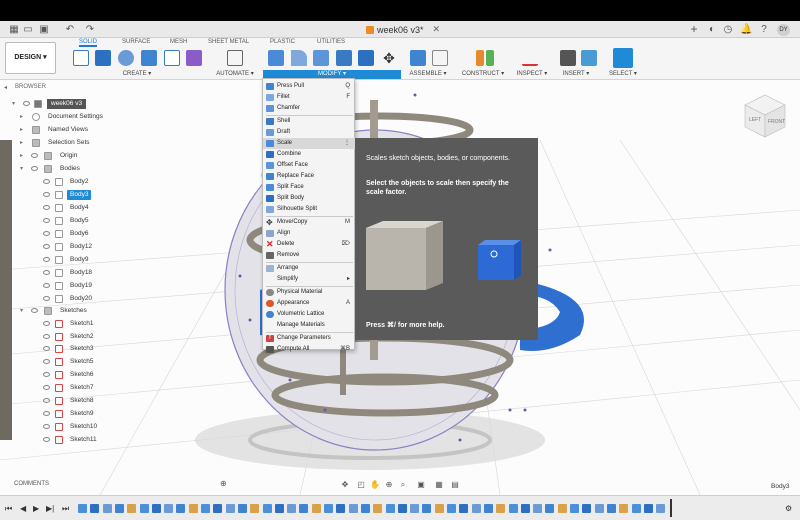  Describe the element at coordinates (116, 208) in the screenshot. I see `tree-item-body: Body4` at that location.